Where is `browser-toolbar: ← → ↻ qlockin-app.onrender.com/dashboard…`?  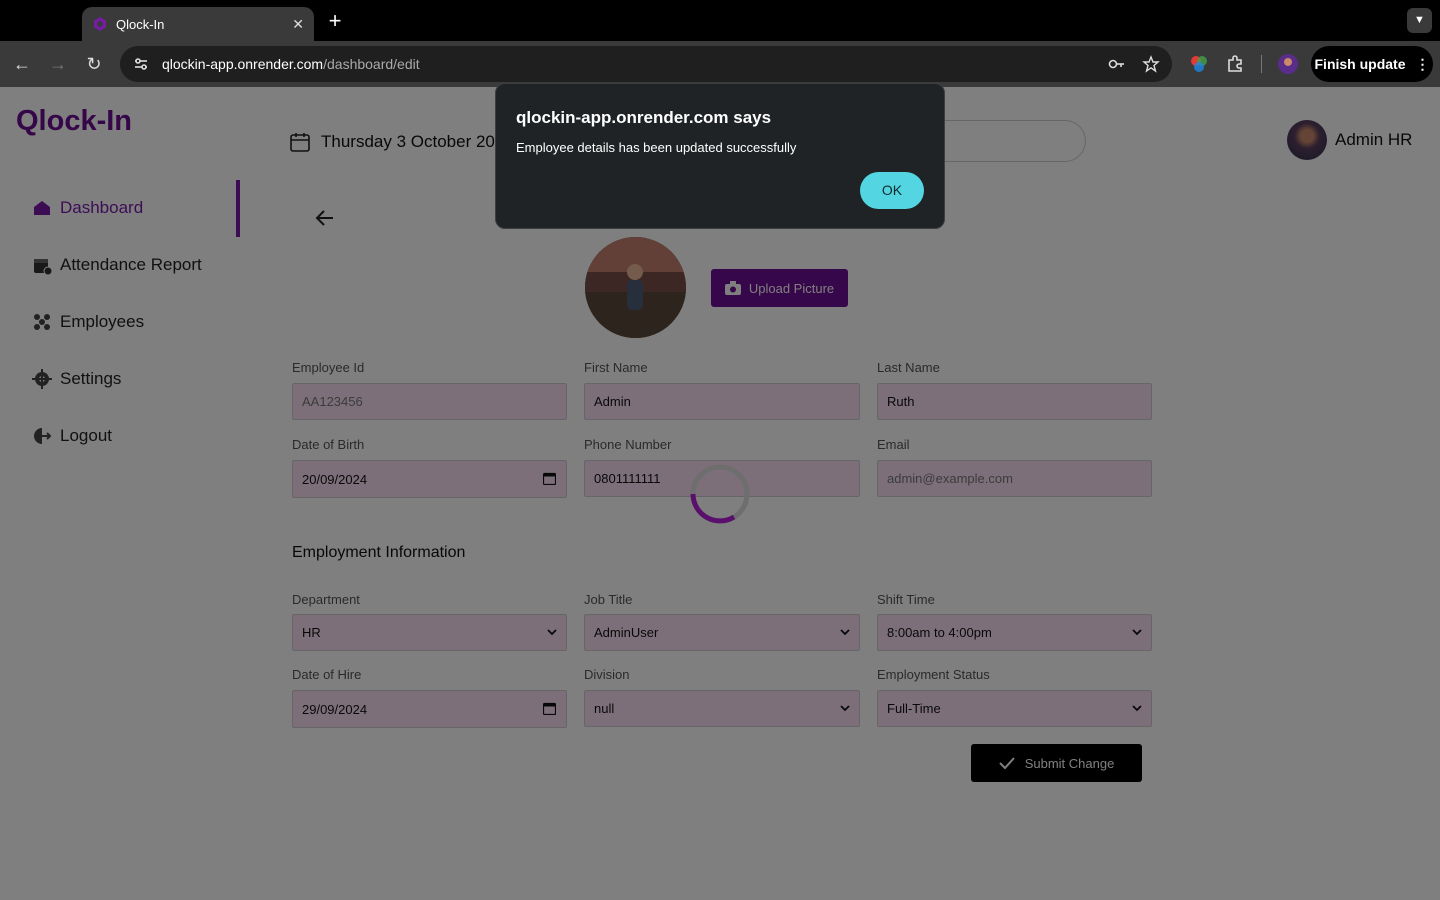
browser-toolbar: ← → ↻ qlockin-app.onrender.com/dashboard… is located at coordinates (720, 64).